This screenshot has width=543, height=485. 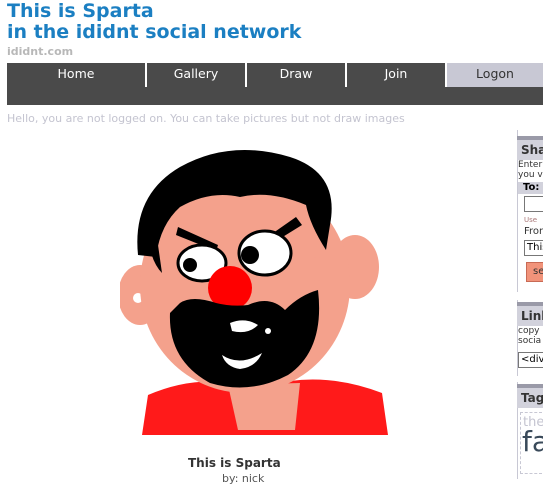 I want to click on left-pupil, so click(x=190, y=265).